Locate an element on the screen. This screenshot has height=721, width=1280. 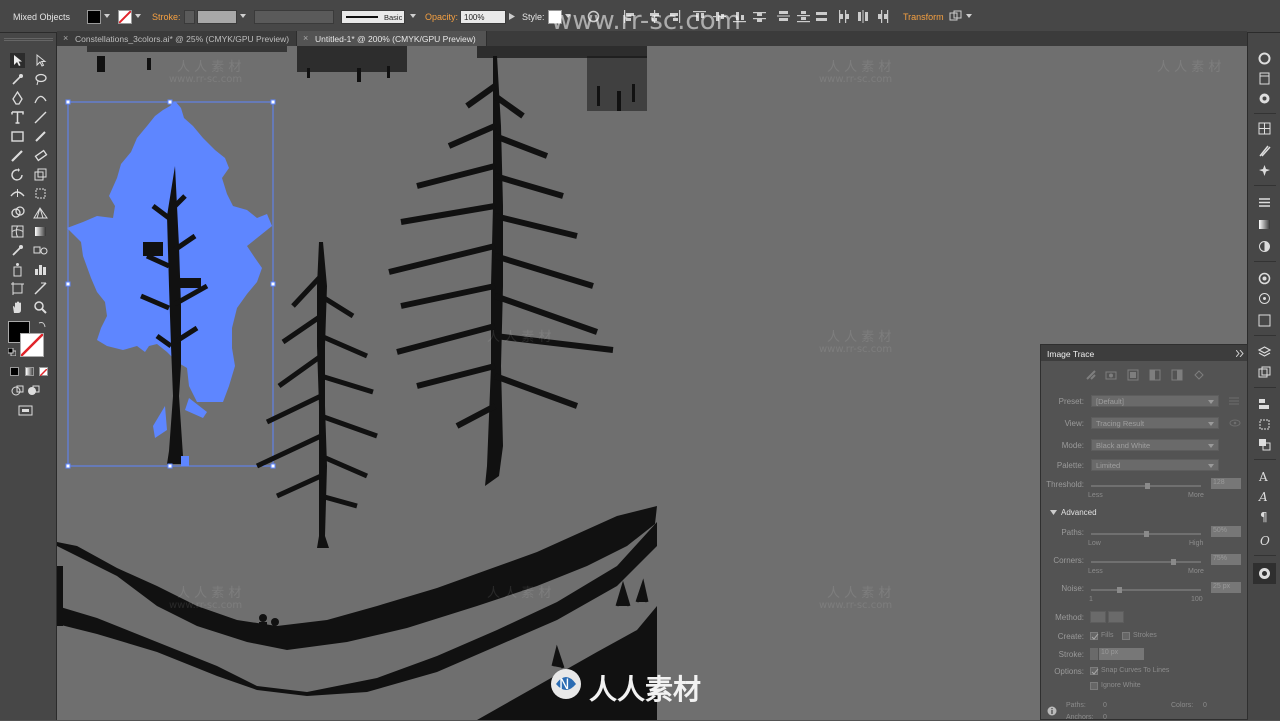
grayscale-icon is located at coordinates (1155, 375).